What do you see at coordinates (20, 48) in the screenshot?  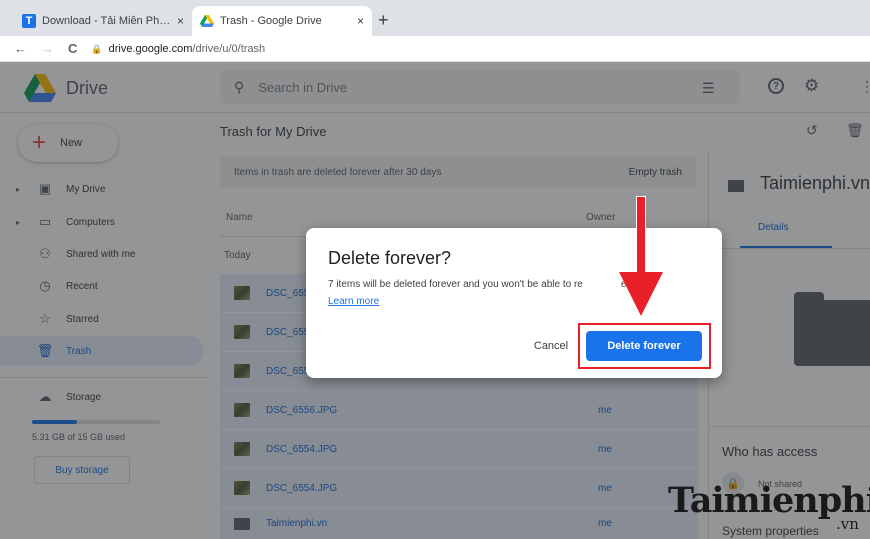 I see `back-icon: ←` at bounding box center [20, 48].